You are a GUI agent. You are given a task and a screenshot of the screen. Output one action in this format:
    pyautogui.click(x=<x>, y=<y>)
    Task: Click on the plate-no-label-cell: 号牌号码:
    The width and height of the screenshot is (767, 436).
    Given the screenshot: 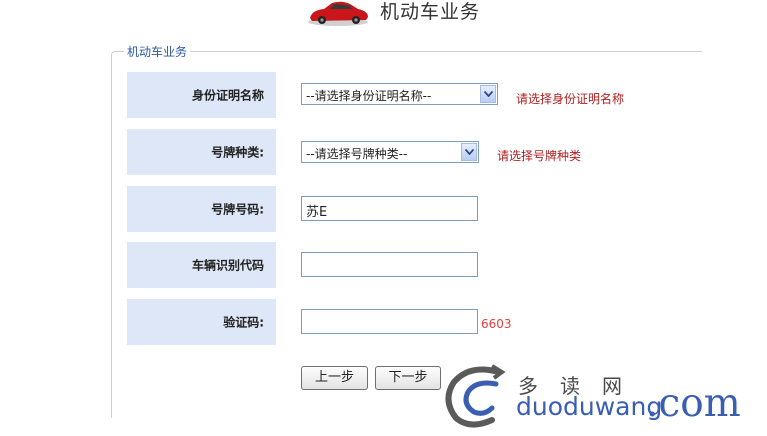 What is the action you would take?
    pyautogui.click(x=201, y=209)
    